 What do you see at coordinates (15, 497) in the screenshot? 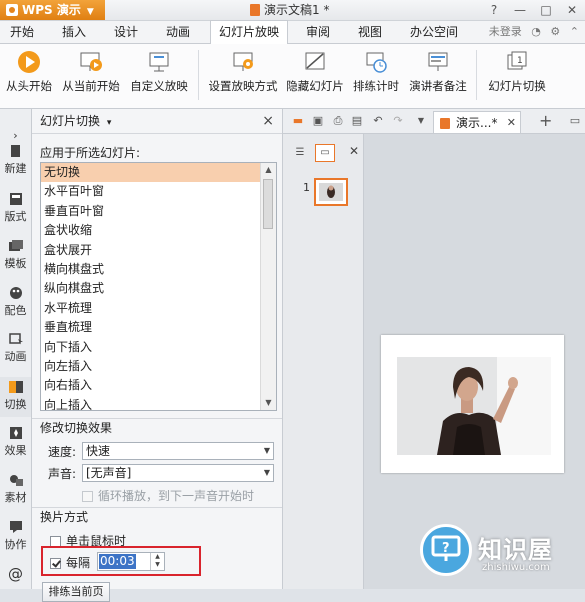
I see `toolbar-materials-label: 素材` at bounding box center [15, 497].